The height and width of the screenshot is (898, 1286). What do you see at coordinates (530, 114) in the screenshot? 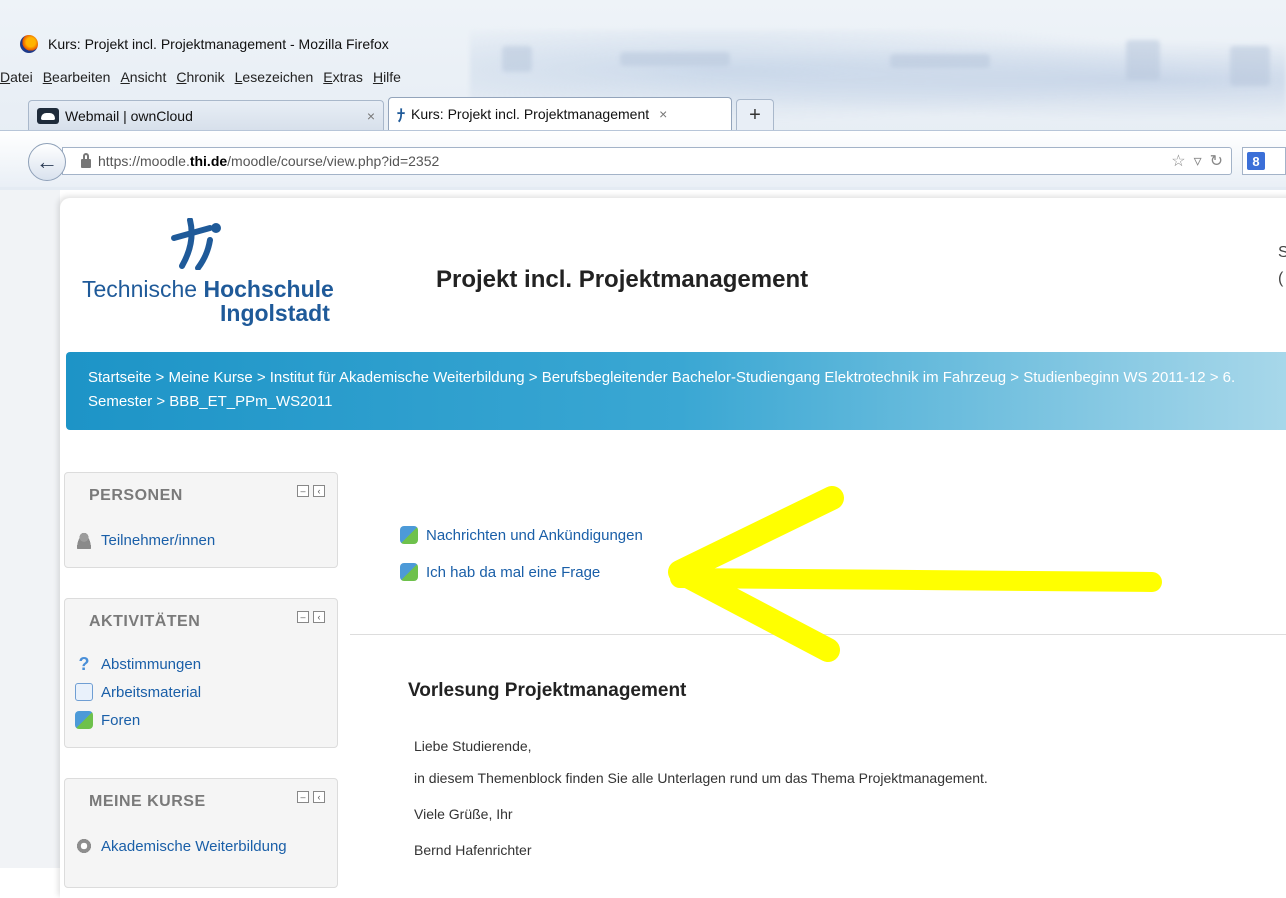
I see `tab-label: Kurs: Projekt incl. Projektmanagement` at bounding box center [530, 114].